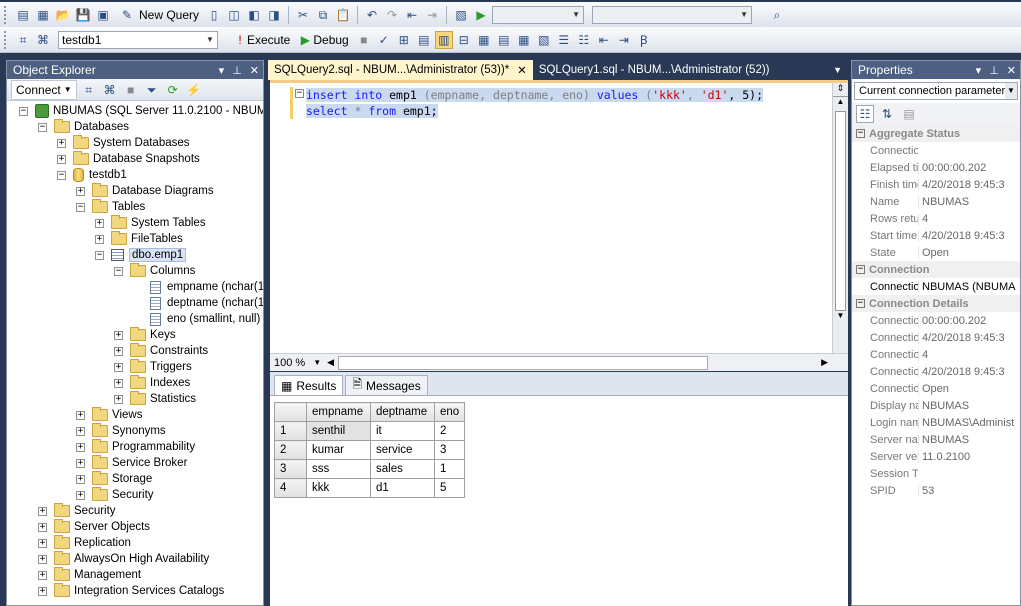  What do you see at coordinates (936, 167) in the screenshot?
I see `property-row: Elapsed time00:00:00.202` at bounding box center [936, 167].